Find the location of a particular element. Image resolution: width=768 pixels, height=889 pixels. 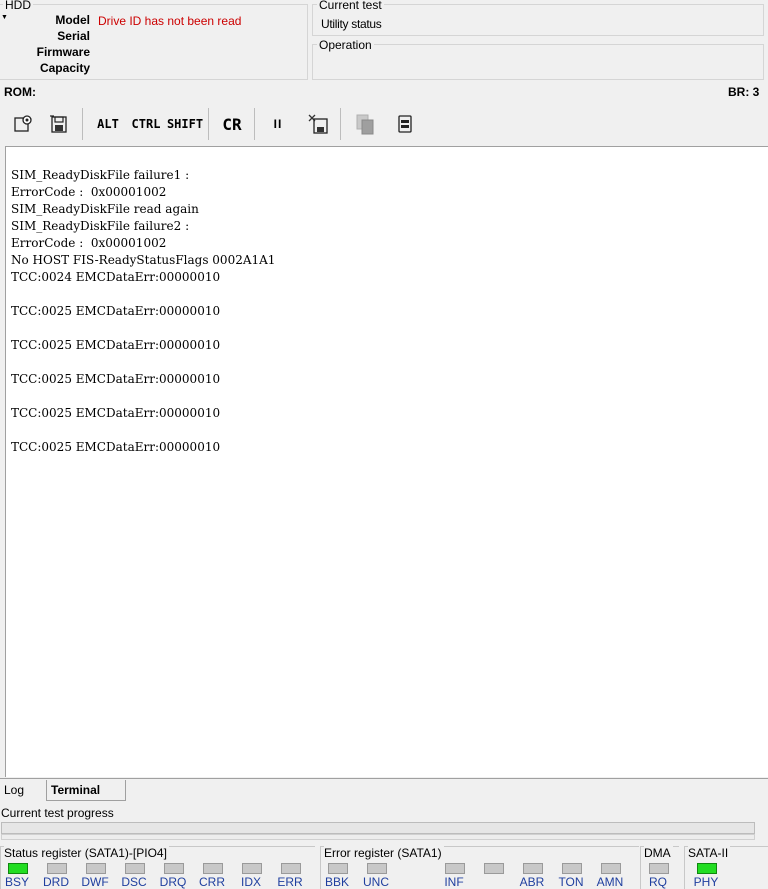

operation-group is located at coordinates (538, 62).